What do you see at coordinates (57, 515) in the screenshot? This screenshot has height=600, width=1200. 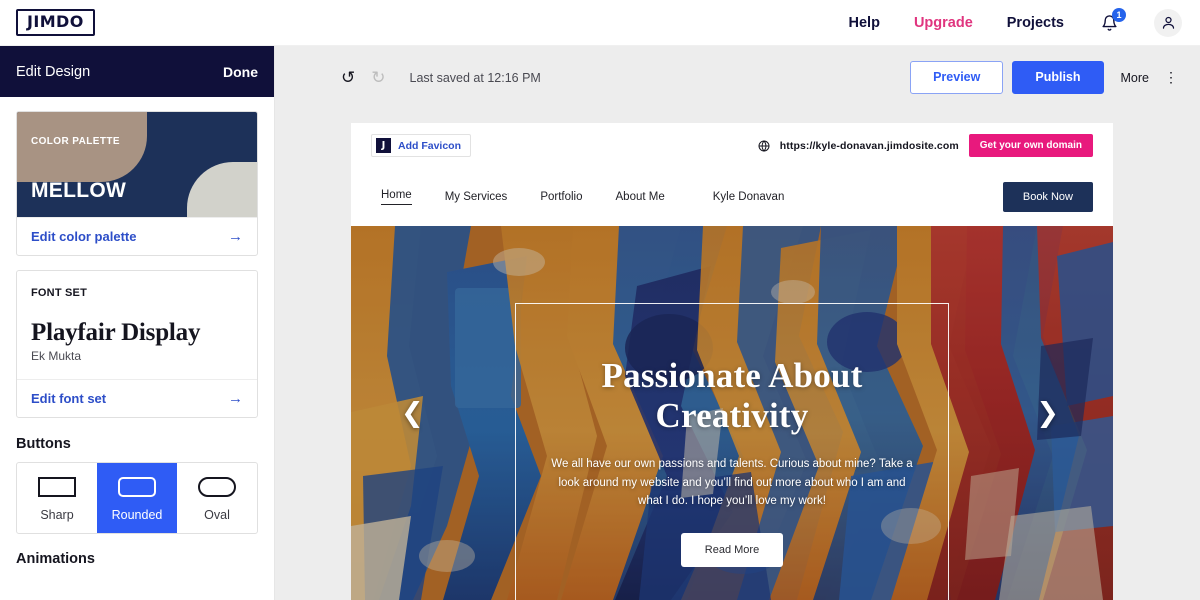 I see `button-style-sharp-label: Sharp` at bounding box center [57, 515].